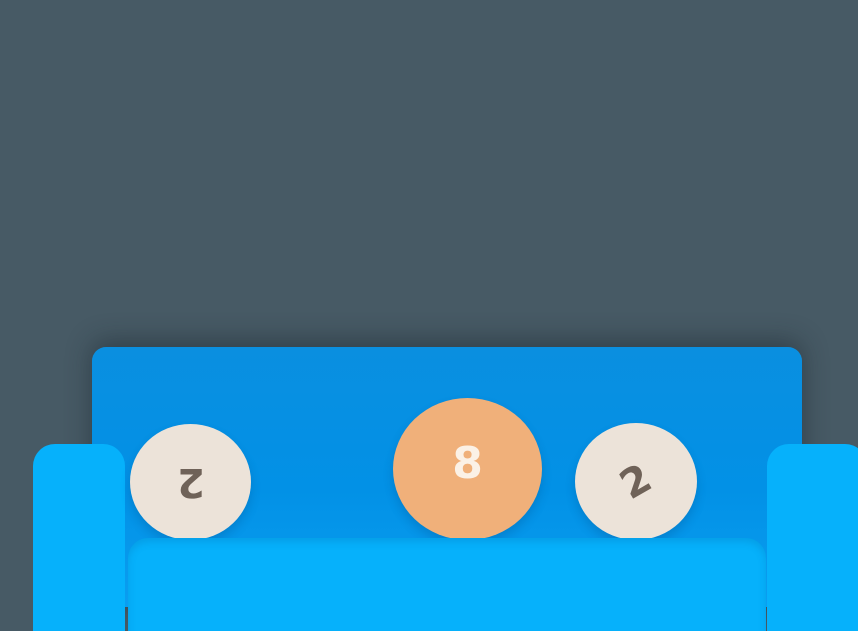 The width and height of the screenshot is (858, 631). Describe the element at coordinates (447, 584) in the screenshot. I see `sofa-seat` at that location.